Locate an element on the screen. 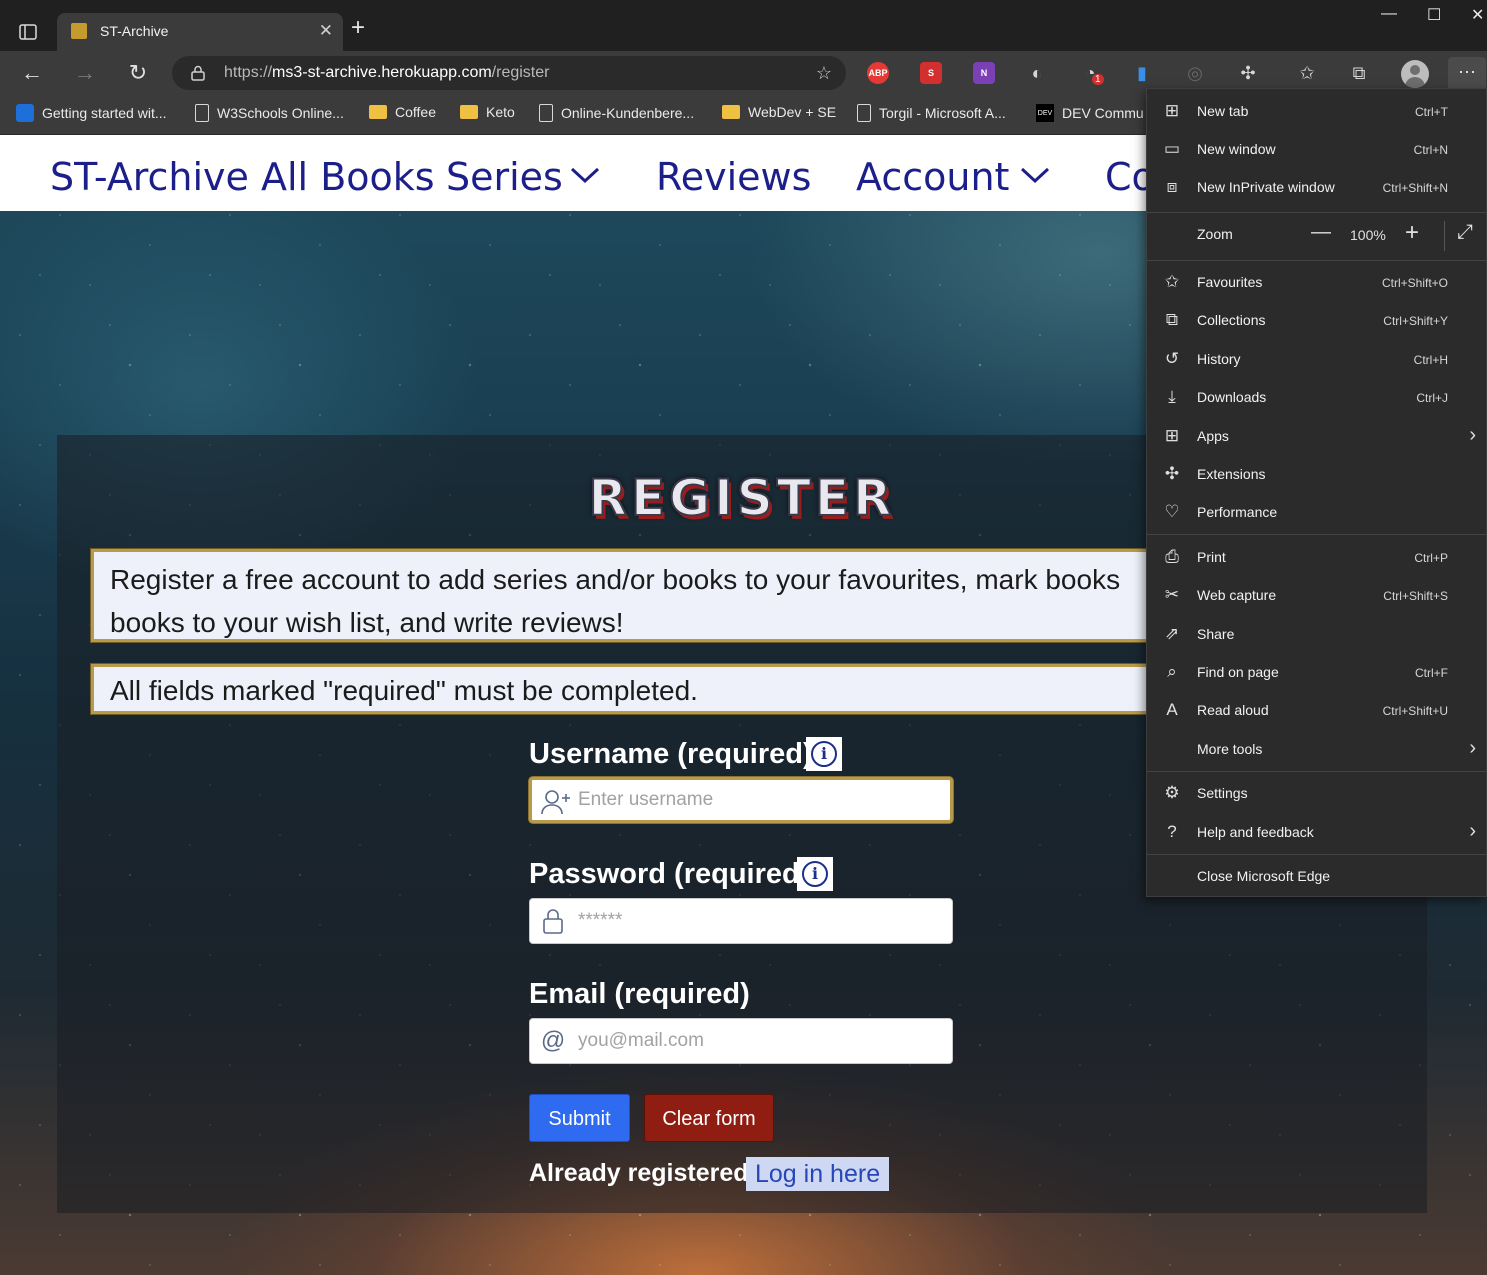 The height and width of the screenshot is (1275, 1487). menu-favourites: ✩ Favourites Ctrl+Shift+O is located at coordinates (1317, 282).